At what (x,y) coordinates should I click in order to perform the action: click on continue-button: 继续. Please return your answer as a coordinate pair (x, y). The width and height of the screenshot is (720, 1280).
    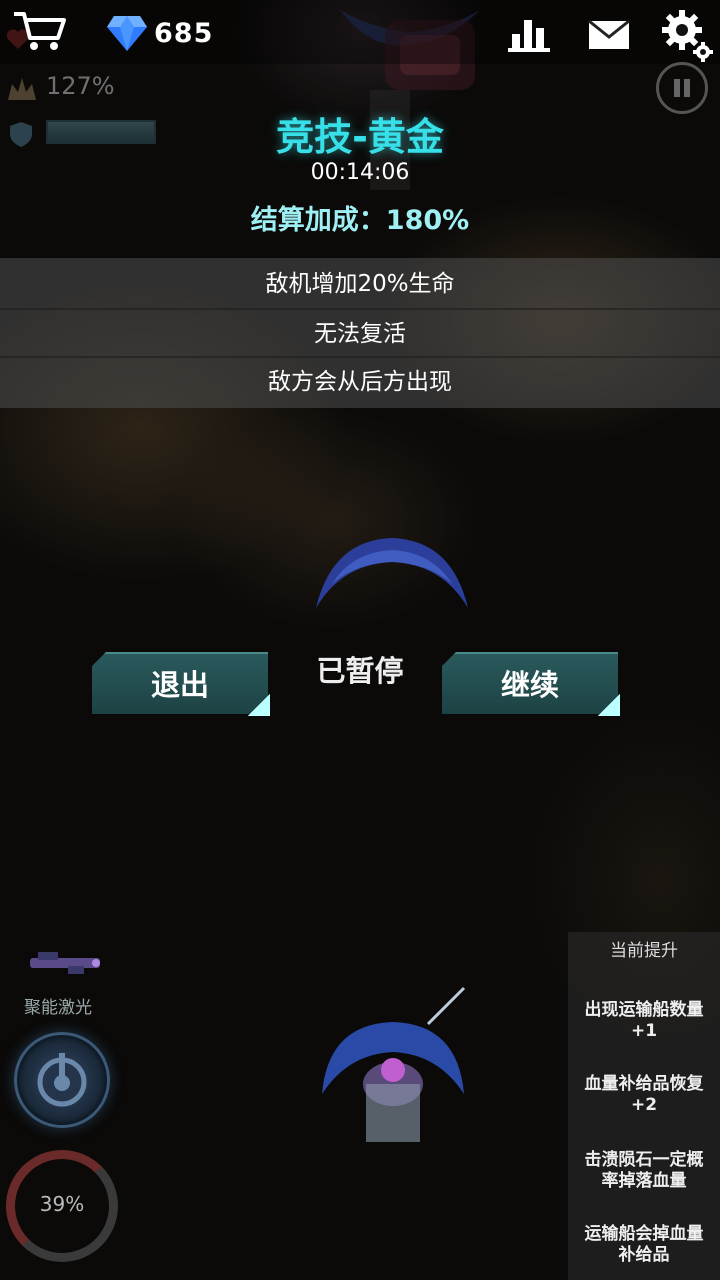
    Looking at the image, I should click on (530, 683).